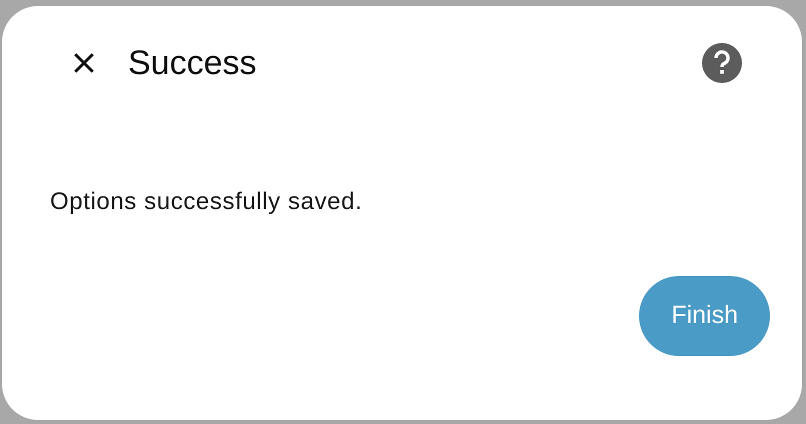 Image resolution: width=806 pixels, height=424 pixels. What do you see at coordinates (722, 63) in the screenshot?
I see `help-button` at bounding box center [722, 63].